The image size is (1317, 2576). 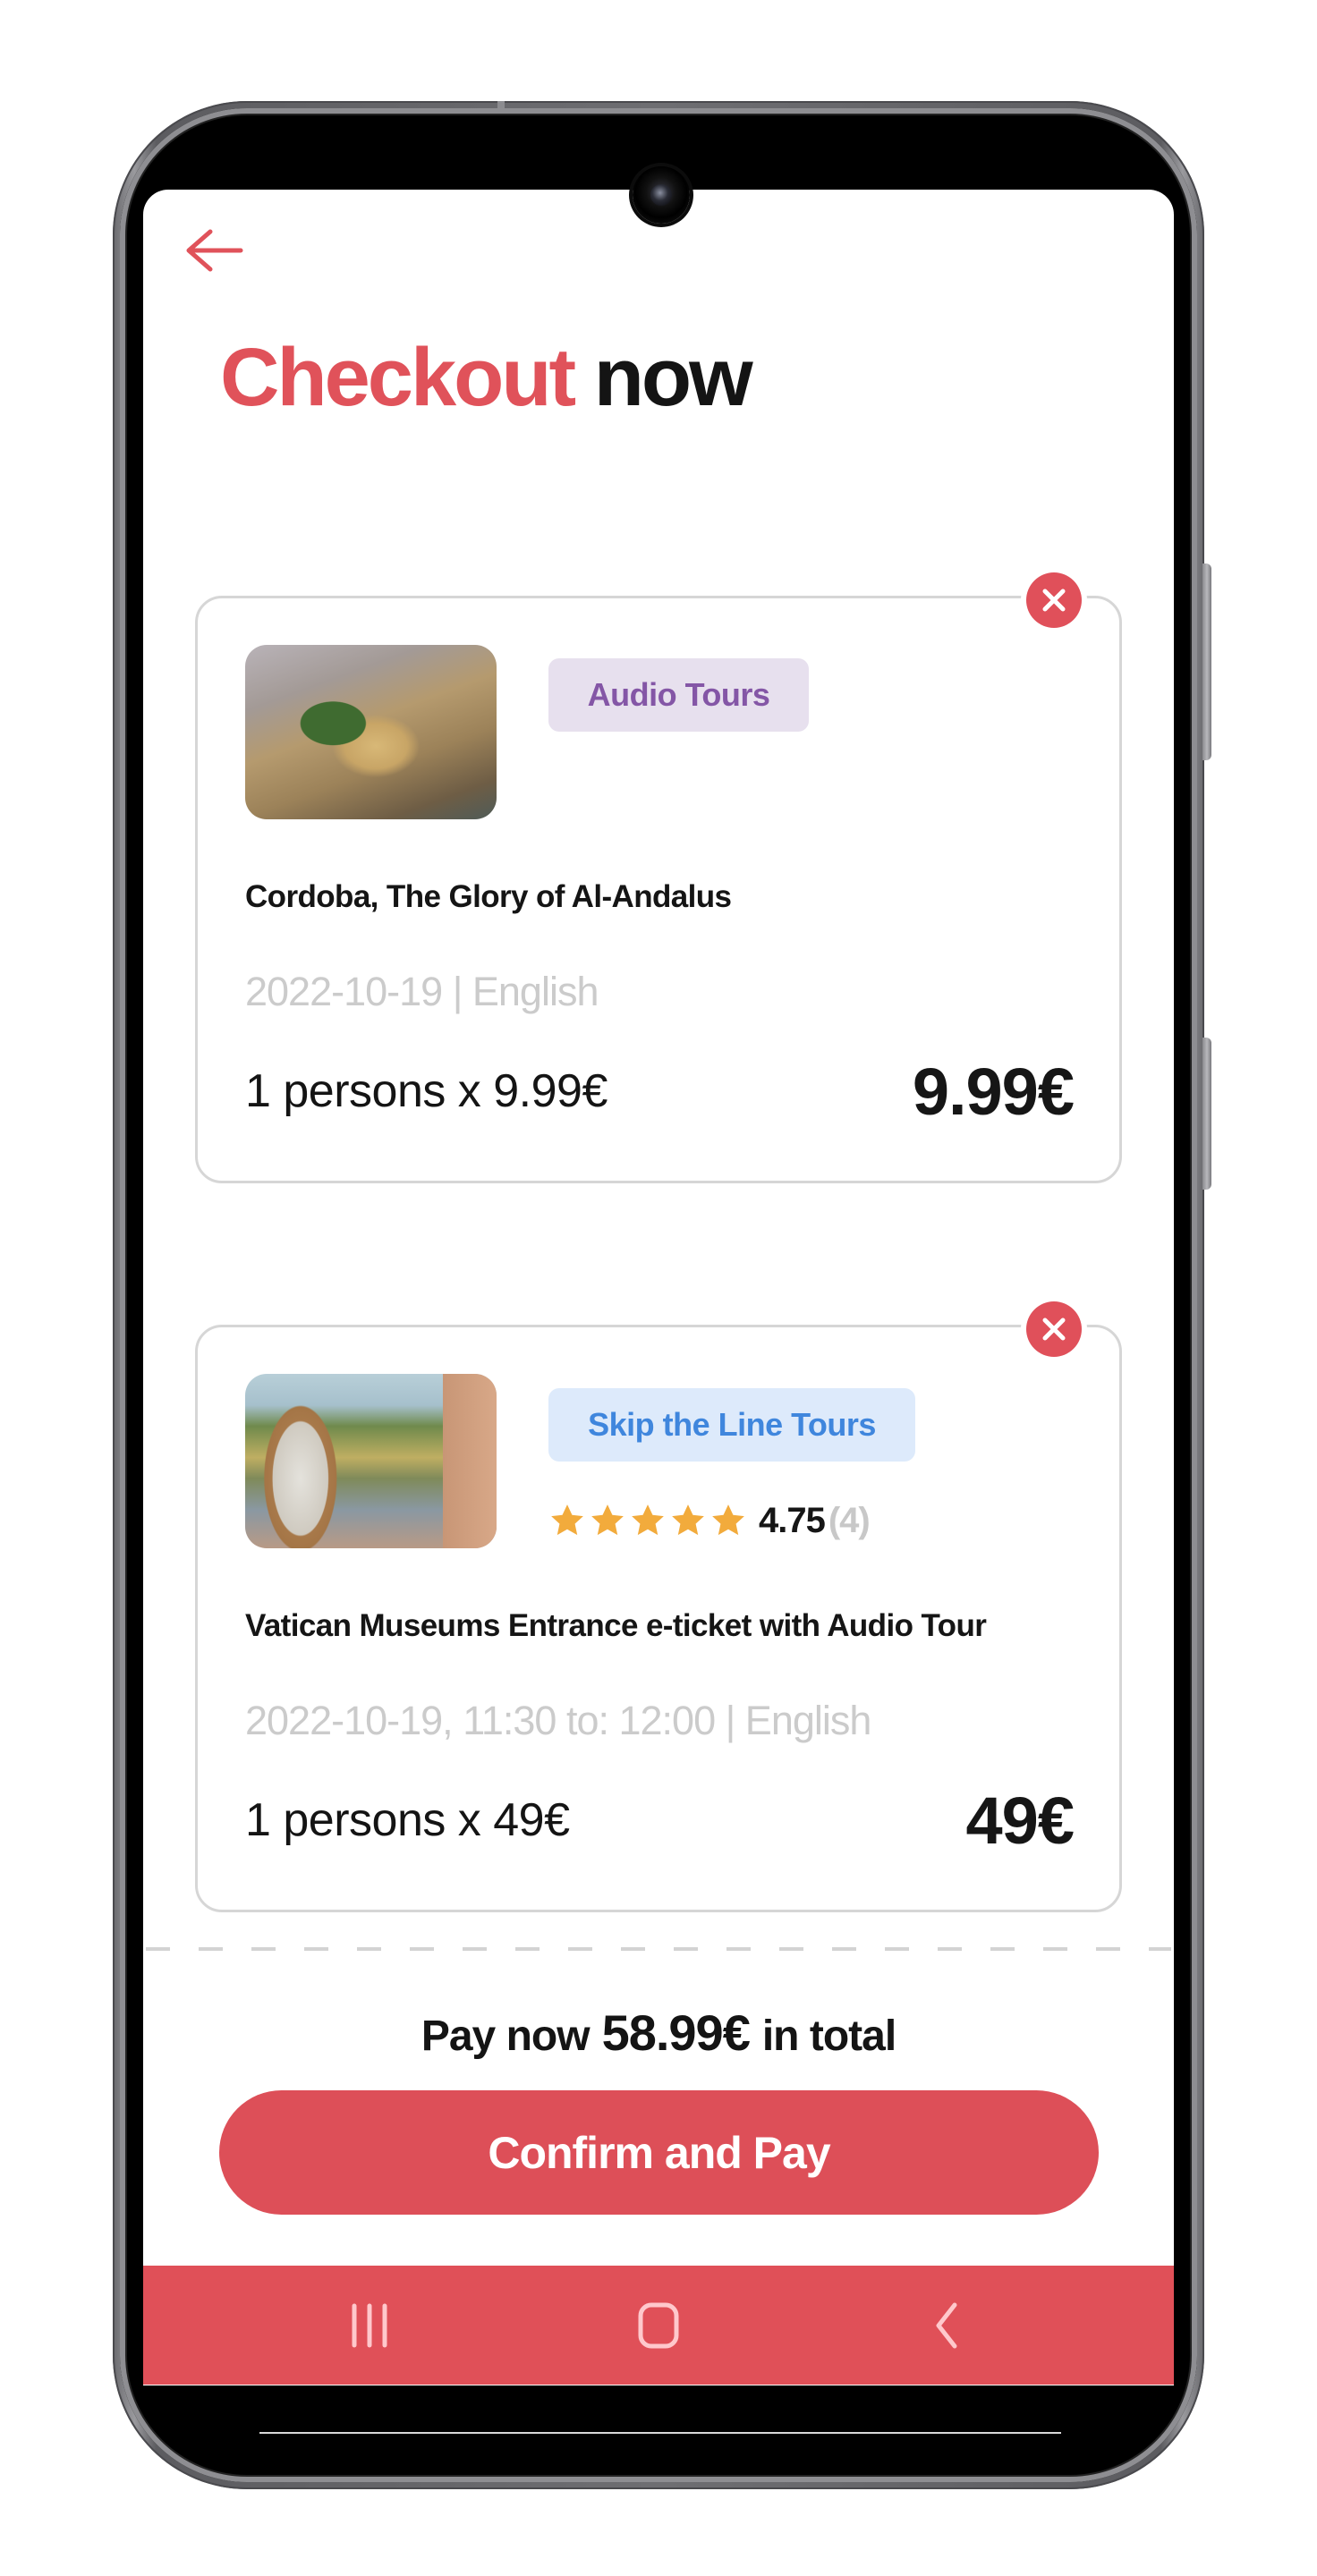 What do you see at coordinates (661, 195) in the screenshot?
I see `camera-lens` at bounding box center [661, 195].